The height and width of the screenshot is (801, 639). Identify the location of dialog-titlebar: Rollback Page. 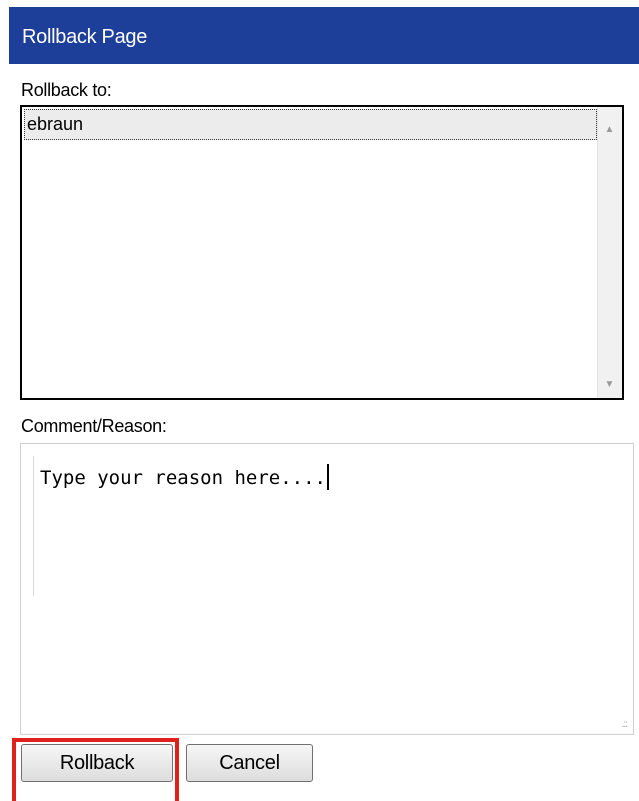
(324, 35).